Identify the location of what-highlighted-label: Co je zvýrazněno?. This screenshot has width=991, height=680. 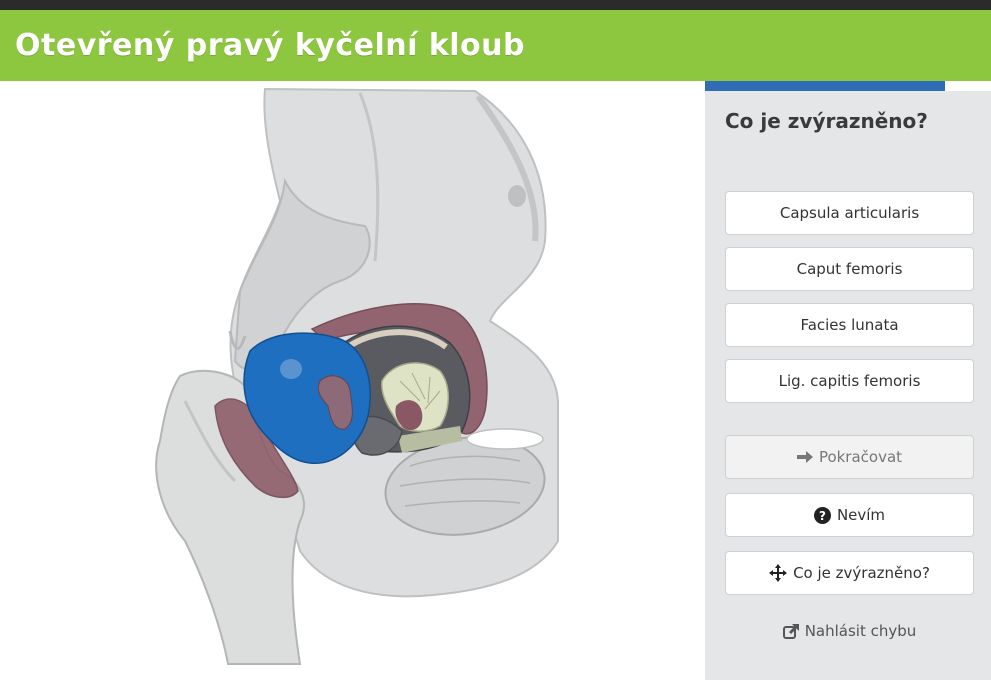
(861, 573).